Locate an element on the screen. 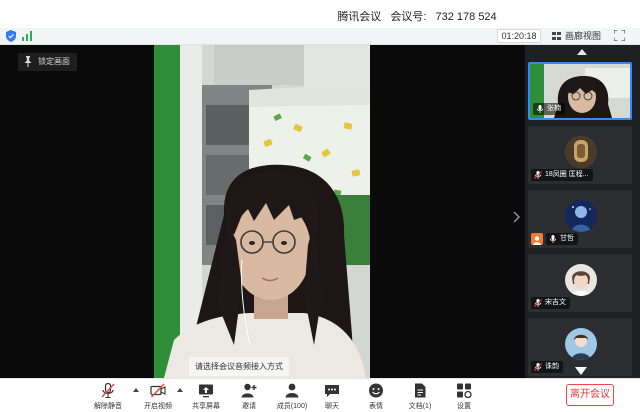  invite-button: 邀请 is located at coordinates (249, 396).